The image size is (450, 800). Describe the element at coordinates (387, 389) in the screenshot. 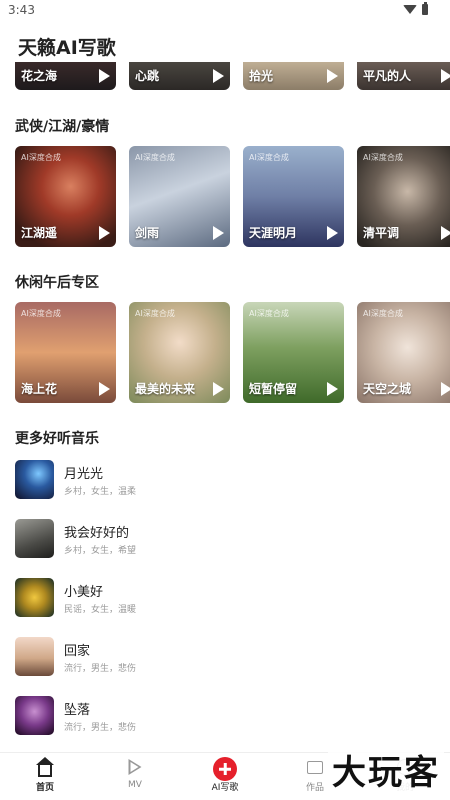

I see `card-title: 天空之城` at that location.